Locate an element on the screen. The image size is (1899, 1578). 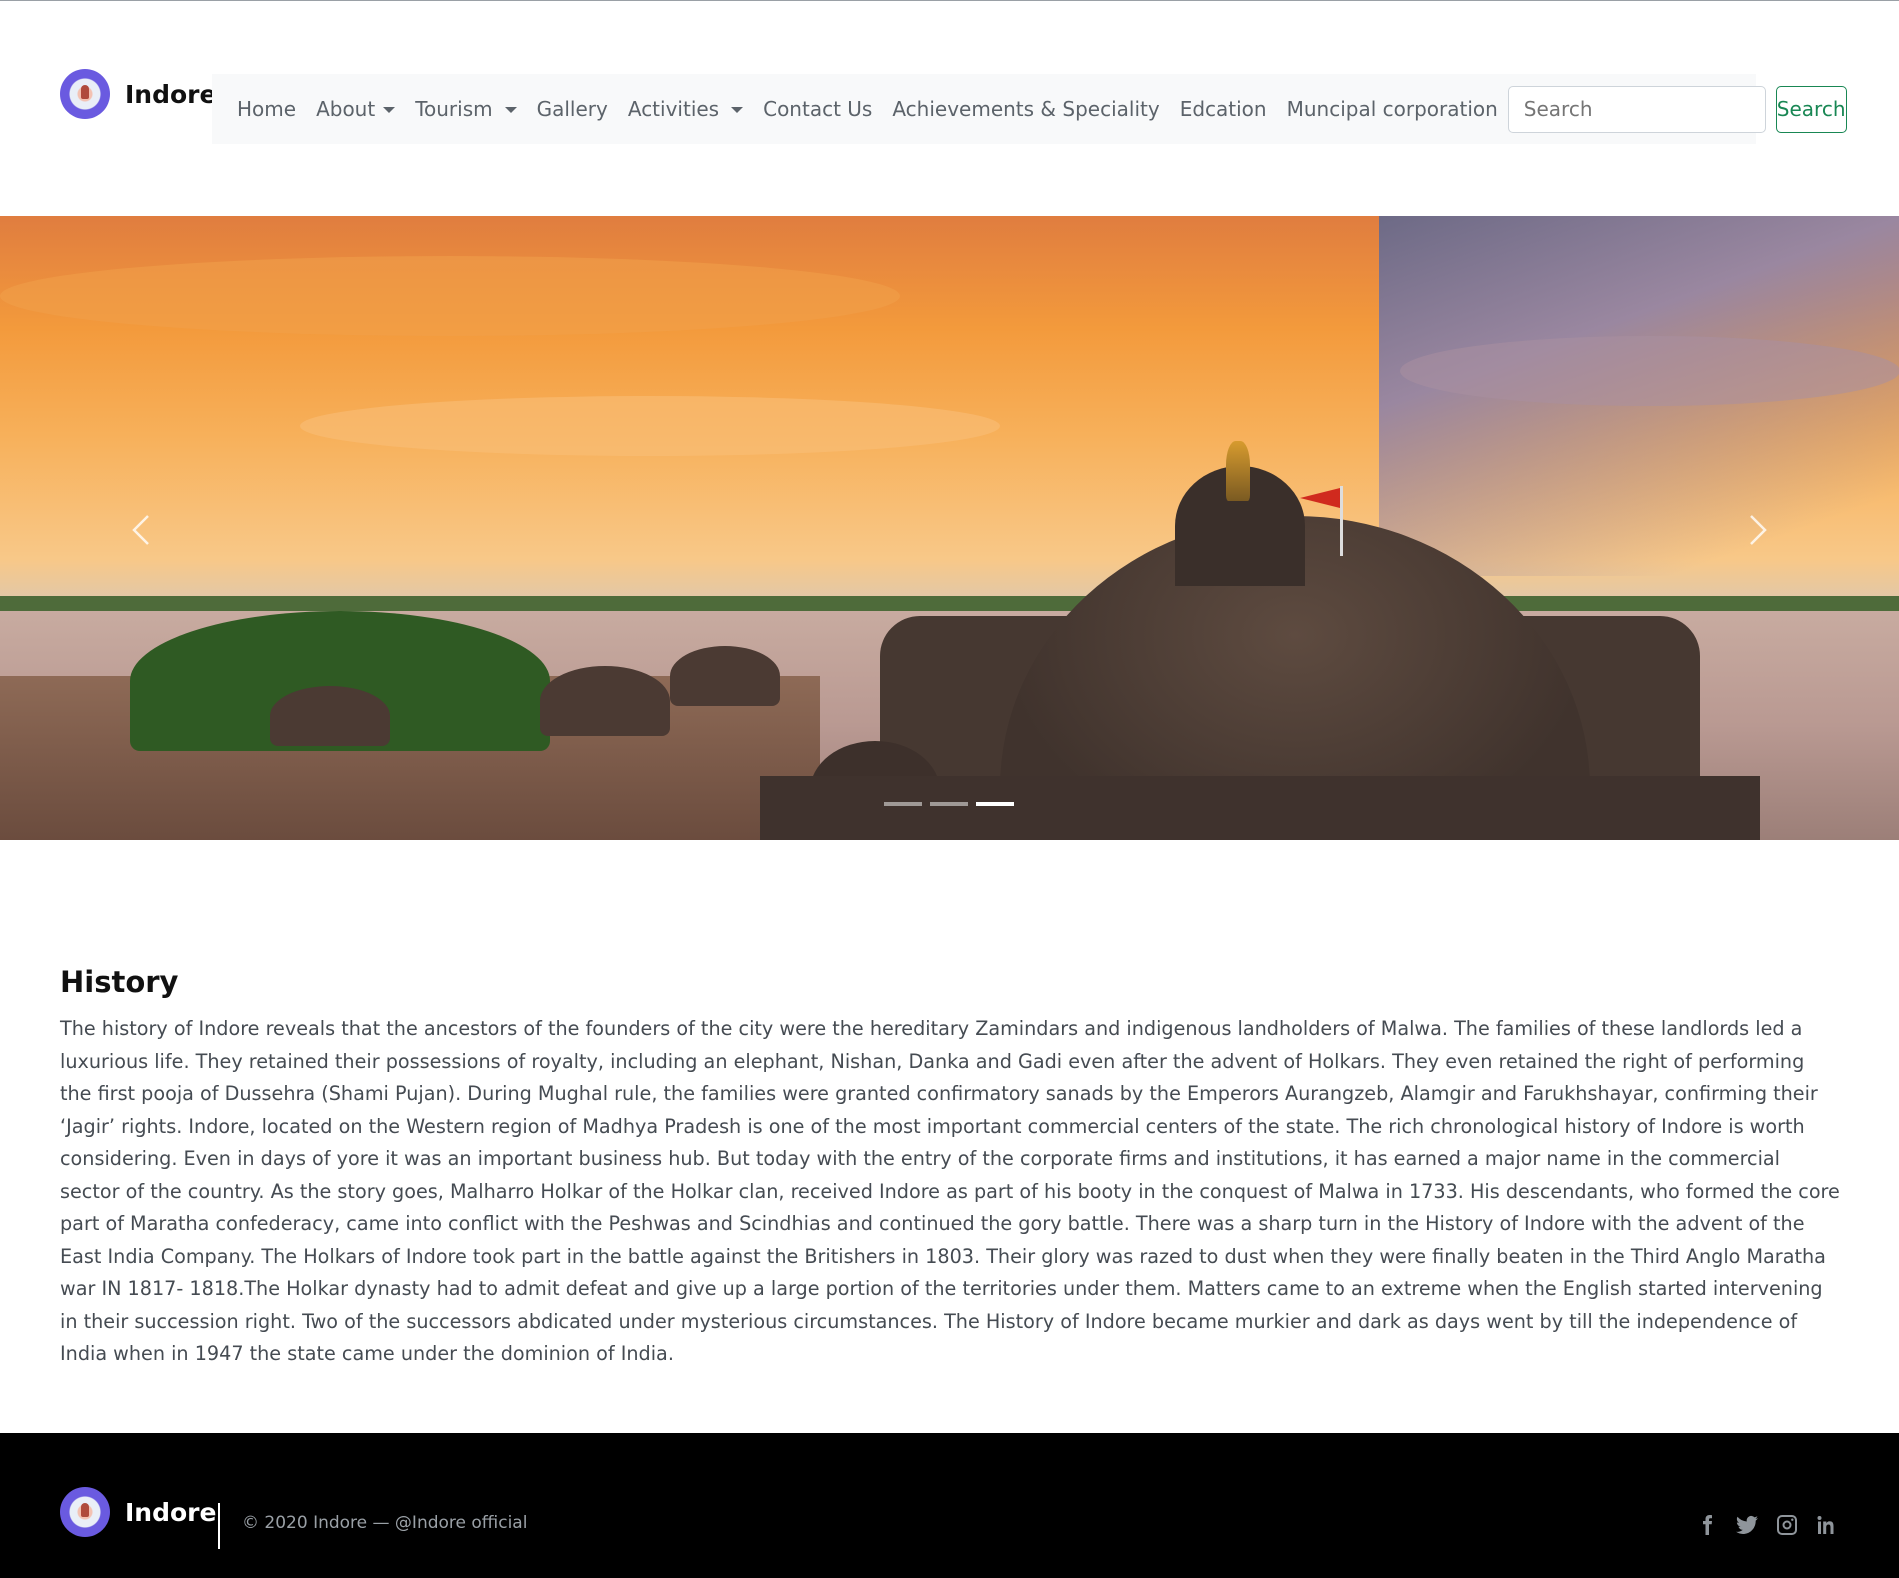
brand-name: Indore is located at coordinates (171, 94).